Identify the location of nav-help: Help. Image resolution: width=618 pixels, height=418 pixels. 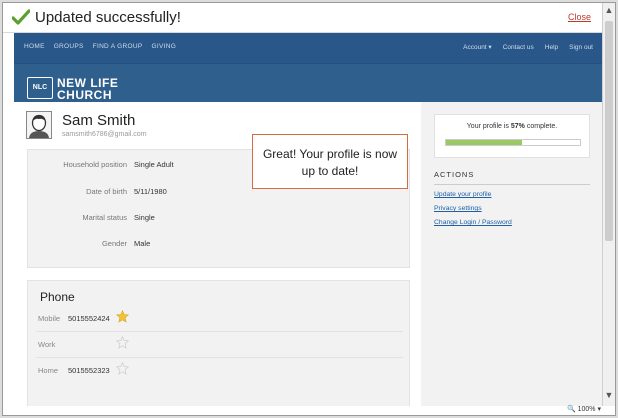
(551, 47).